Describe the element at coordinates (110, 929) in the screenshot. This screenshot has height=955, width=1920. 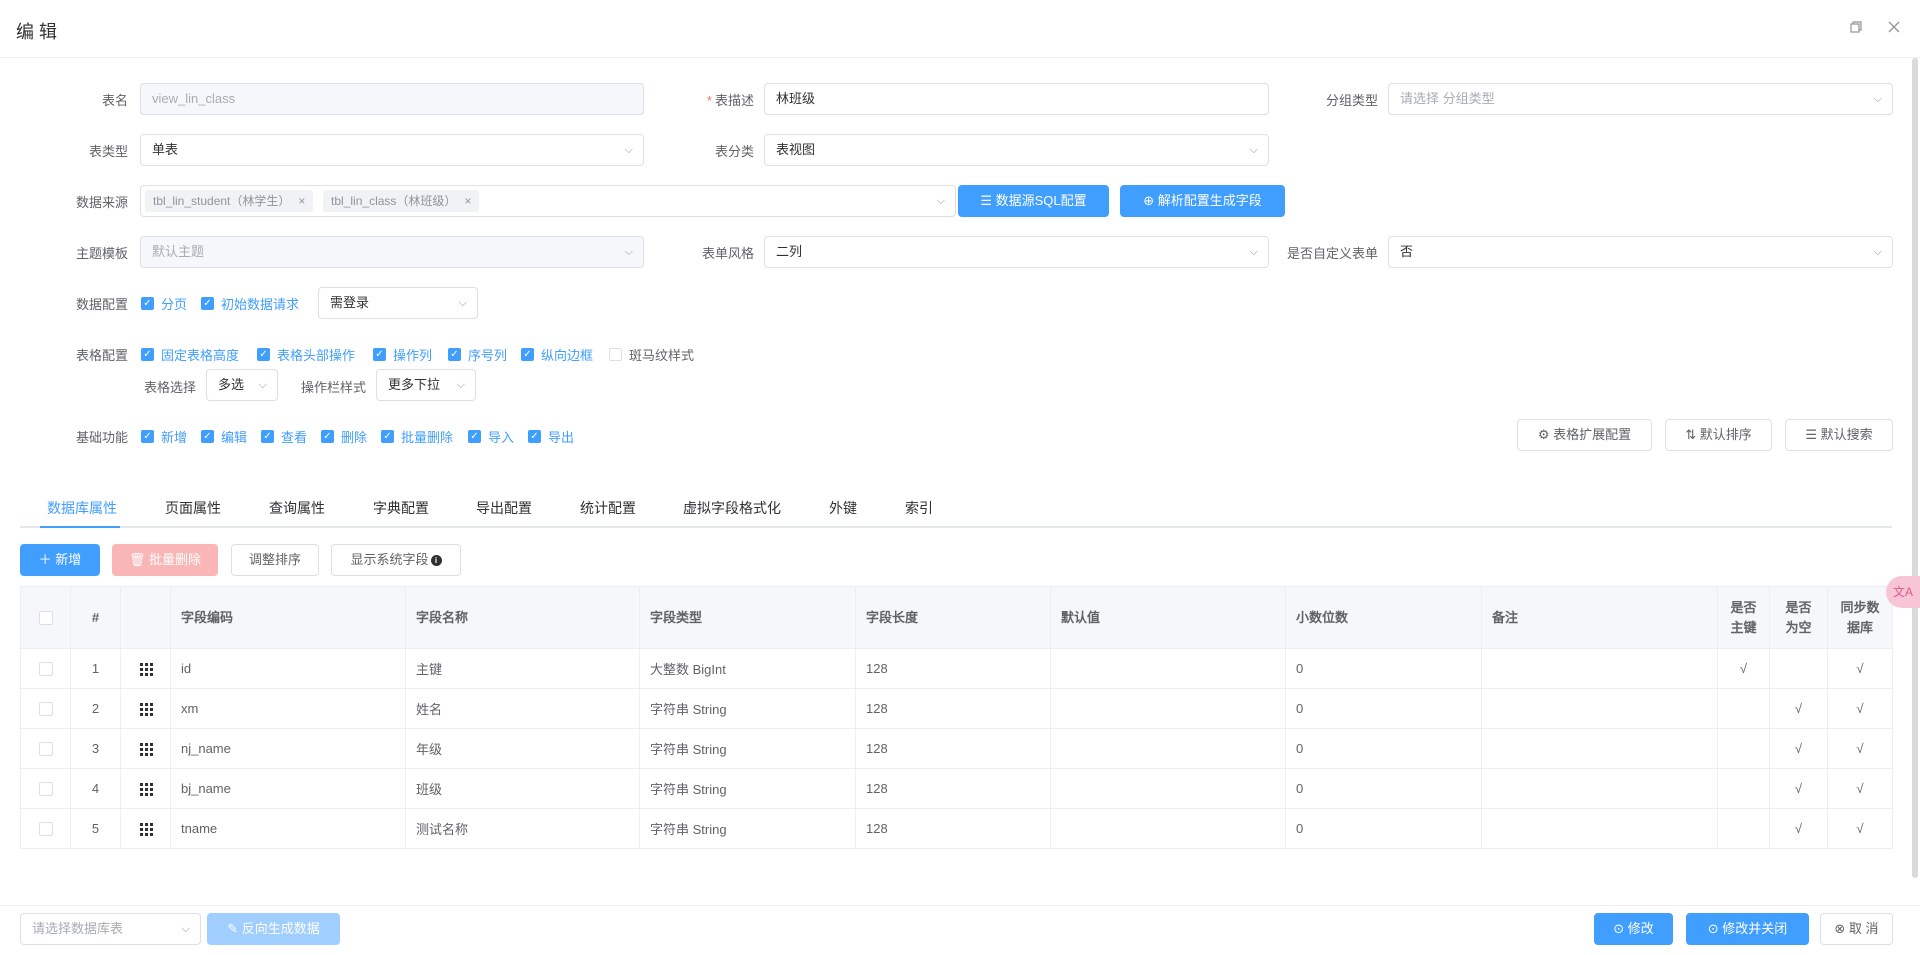
I see `db-table-select: 请选择数据库表 ⌵` at that location.